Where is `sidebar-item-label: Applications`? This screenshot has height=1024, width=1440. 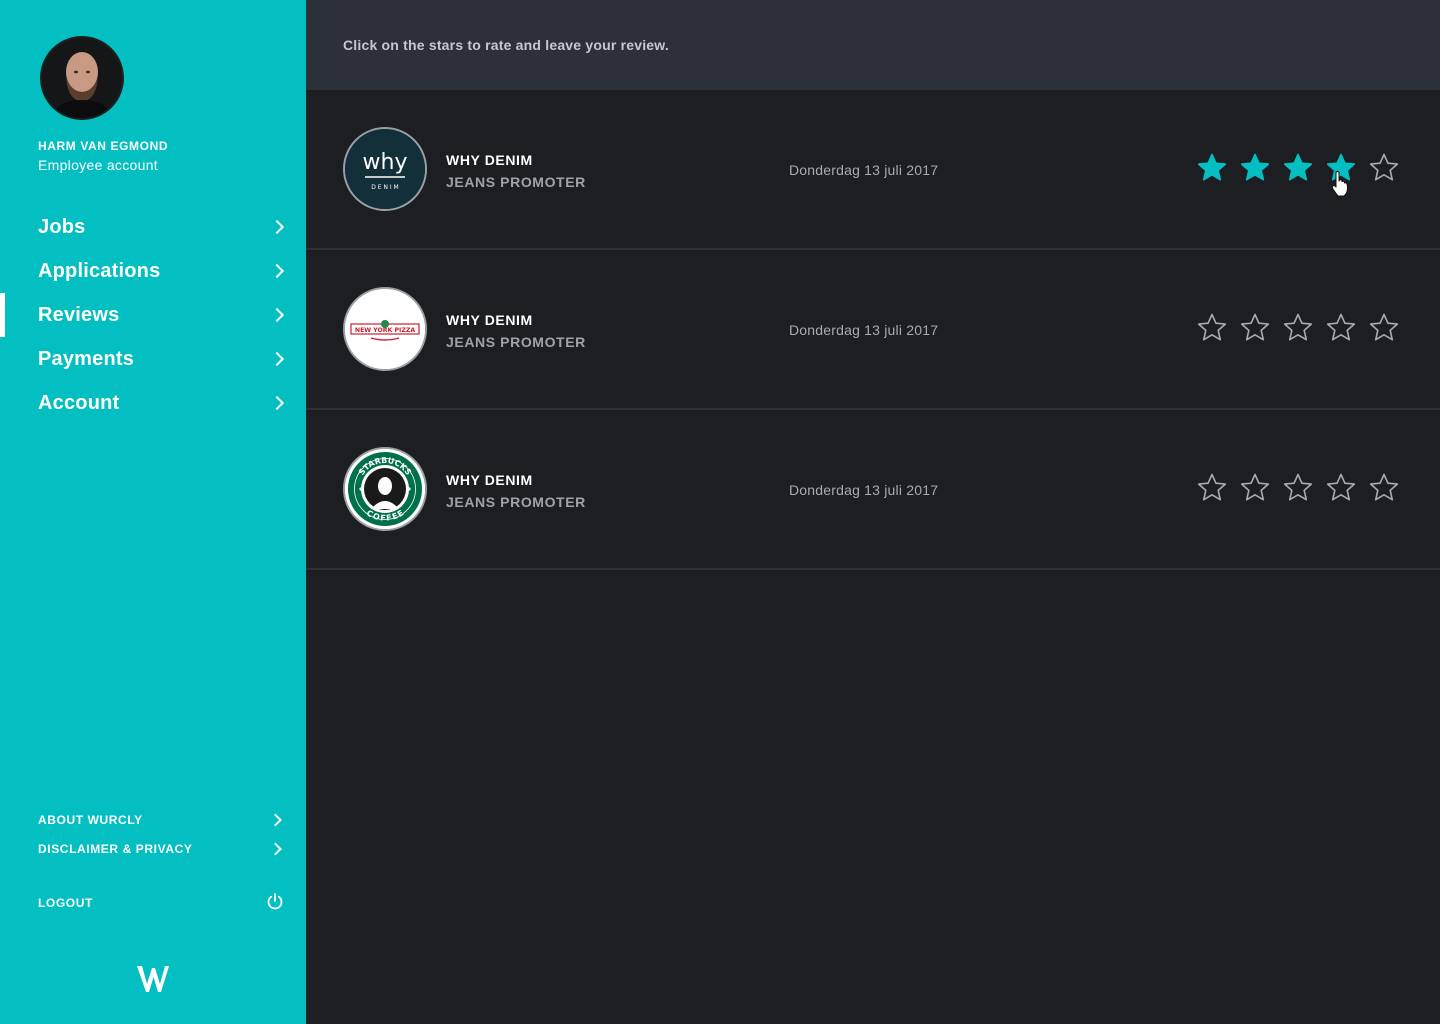 sidebar-item-label: Applications is located at coordinates (99, 270).